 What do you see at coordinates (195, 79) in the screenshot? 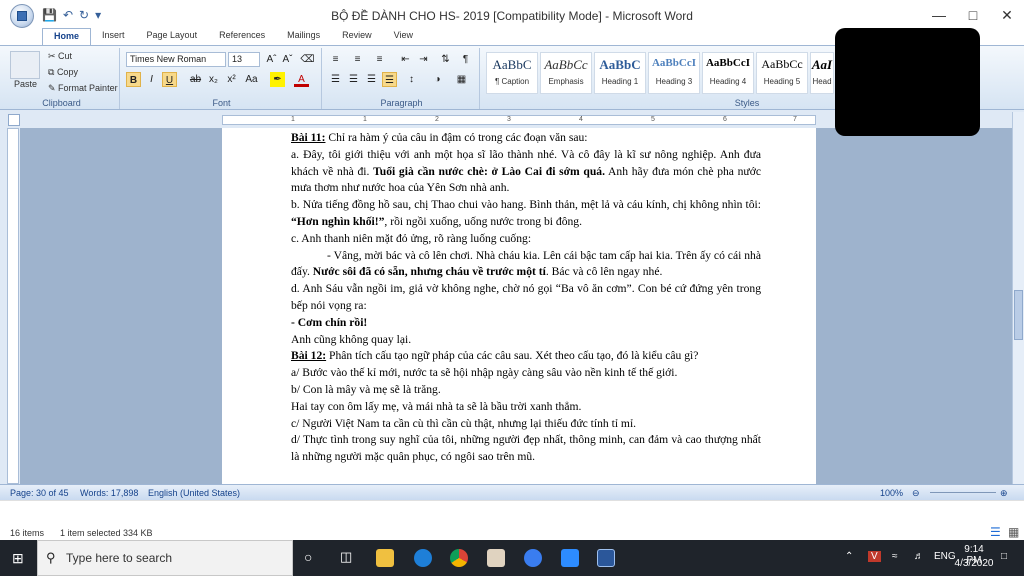
I see `strikethrough-icon: ab` at bounding box center [195, 79].